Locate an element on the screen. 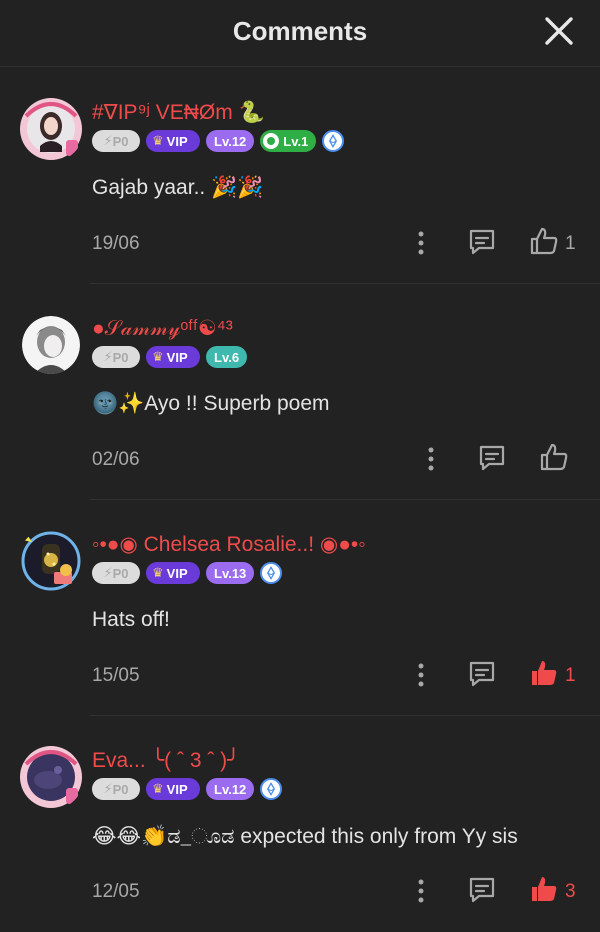 This screenshot has height=932, width=600. level-badge: Lv.6 is located at coordinates (227, 357).